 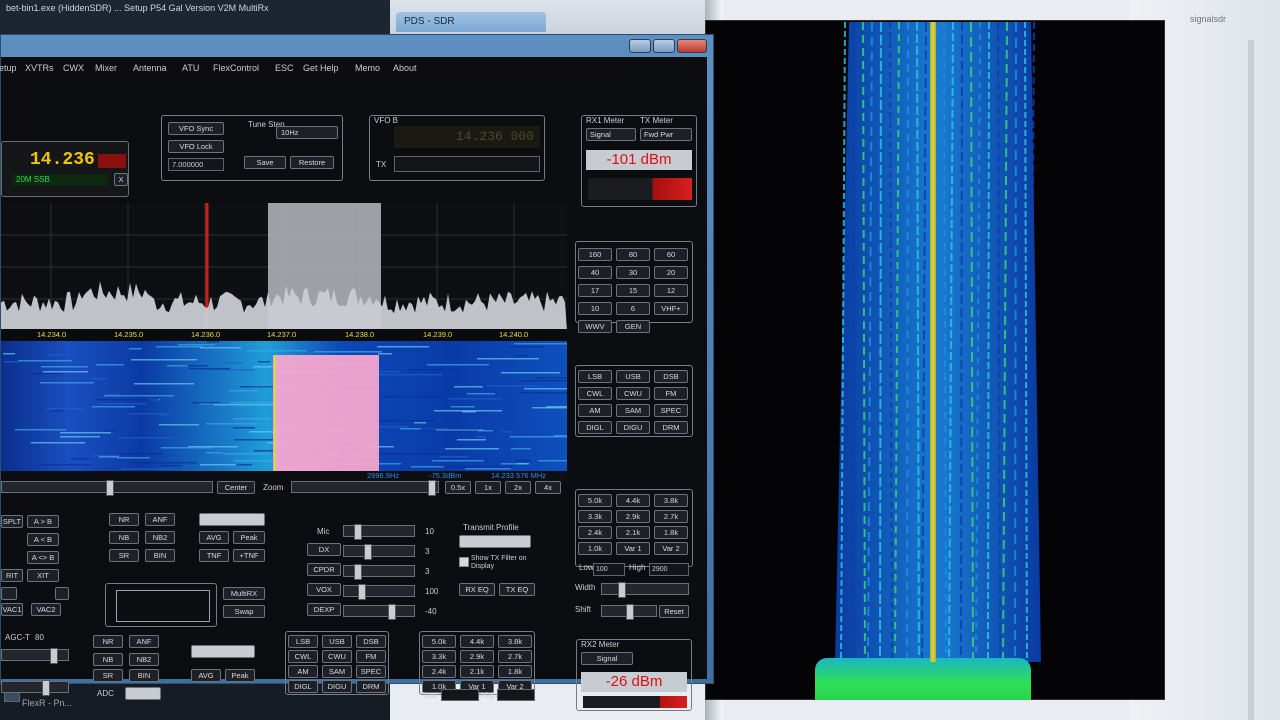 What do you see at coordinates (633, 308) in the screenshot?
I see `band-button: 6` at bounding box center [633, 308].